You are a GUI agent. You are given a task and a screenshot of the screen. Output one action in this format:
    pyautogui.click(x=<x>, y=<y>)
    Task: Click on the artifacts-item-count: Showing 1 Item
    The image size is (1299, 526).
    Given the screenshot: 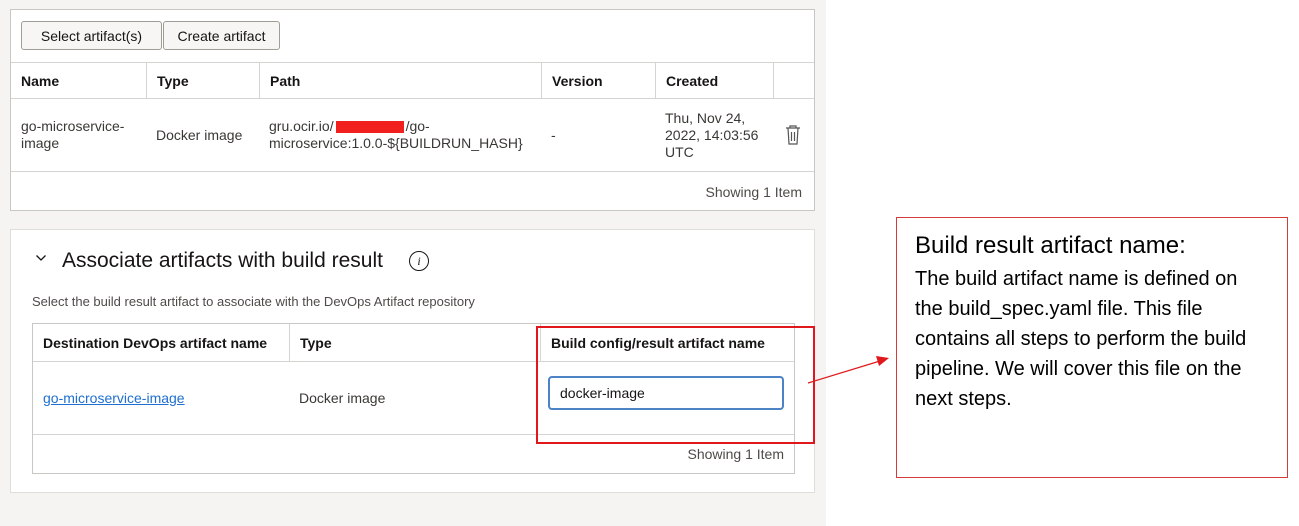 What is the action you would take?
    pyautogui.click(x=754, y=192)
    